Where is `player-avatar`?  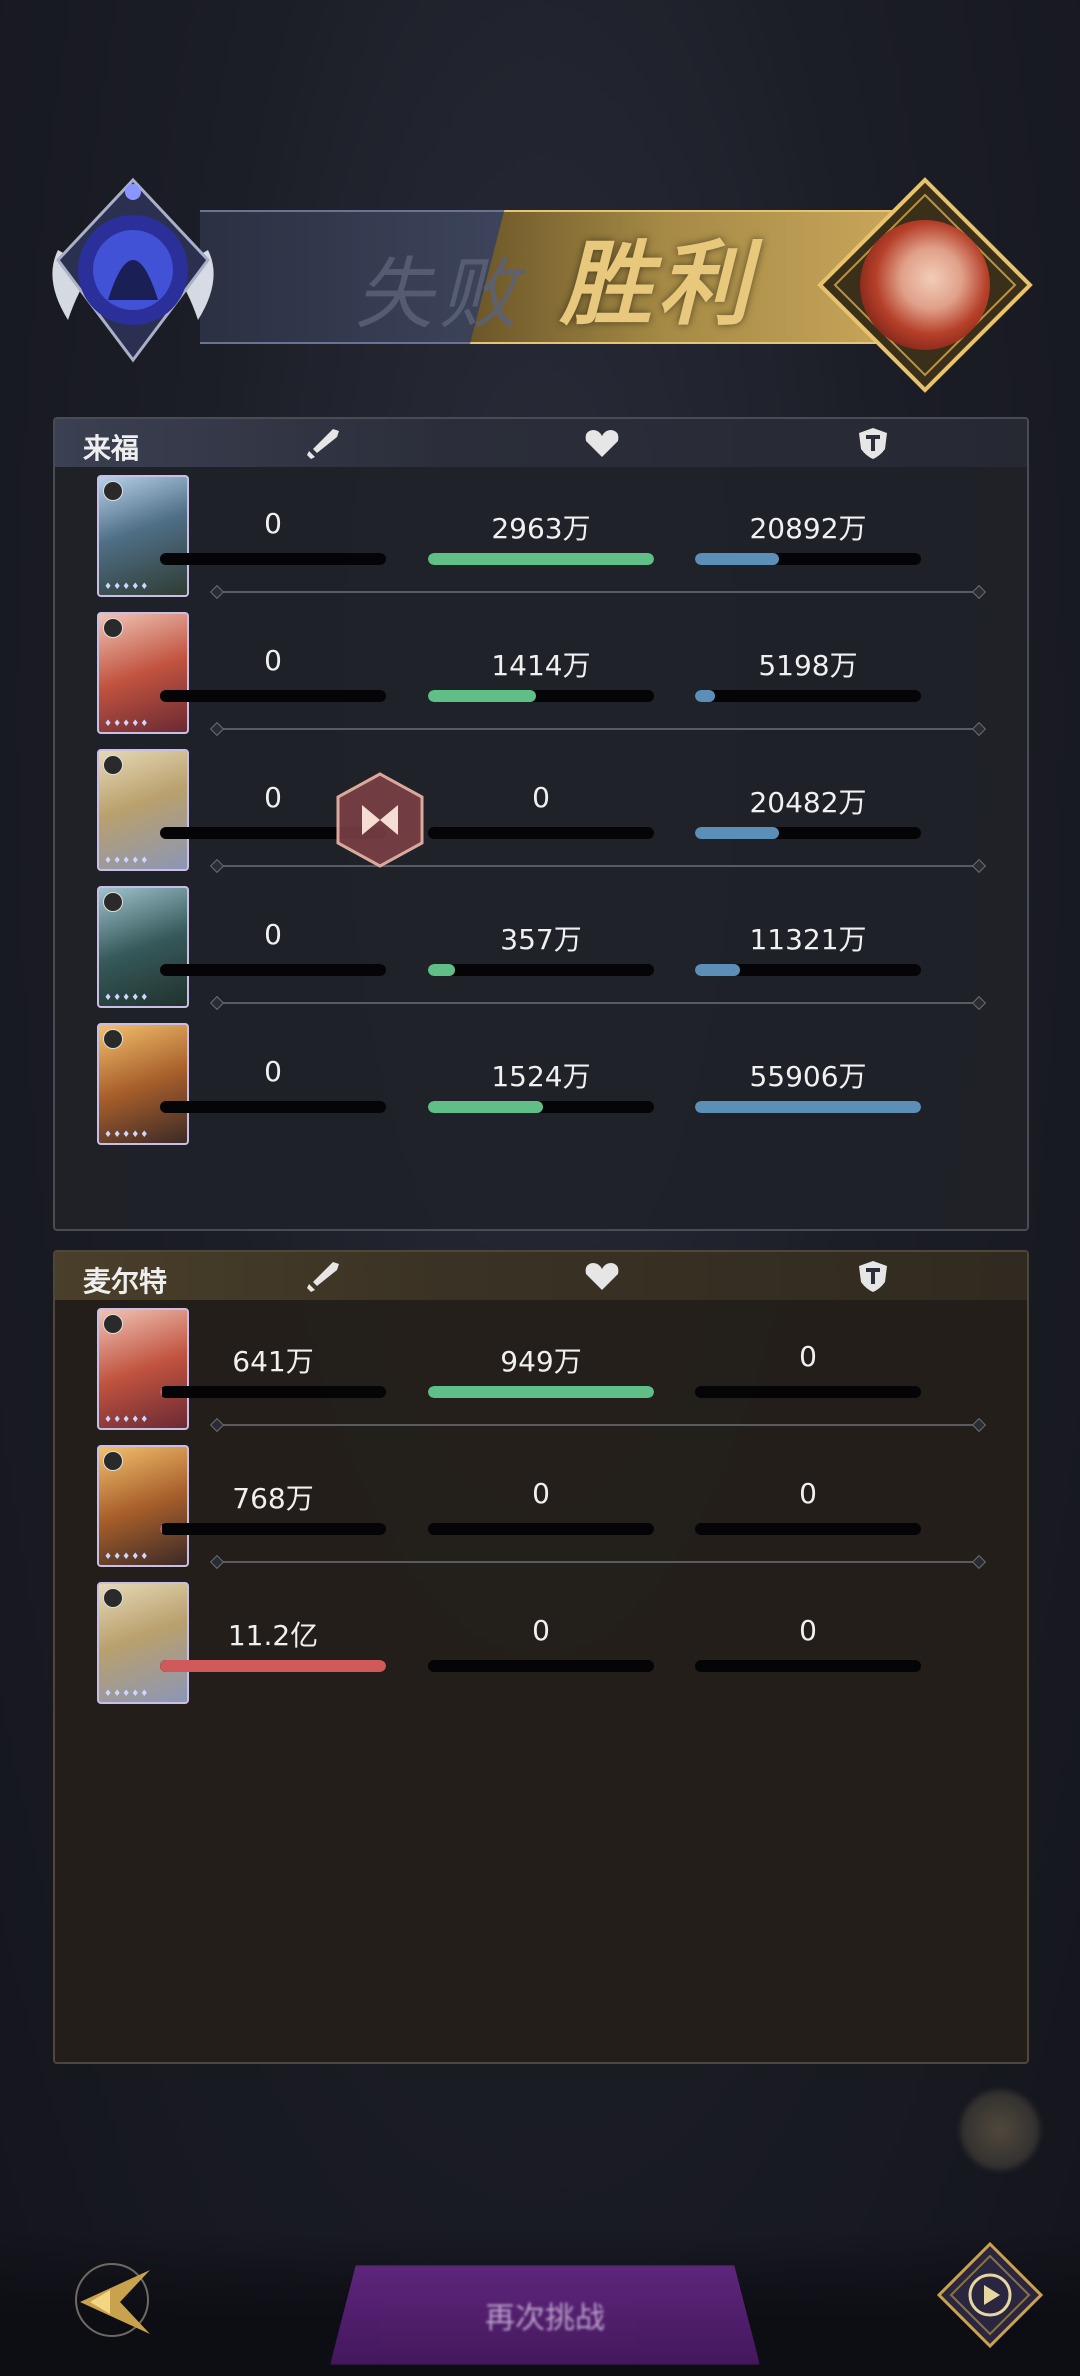
player-avatar is located at coordinates (925, 285).